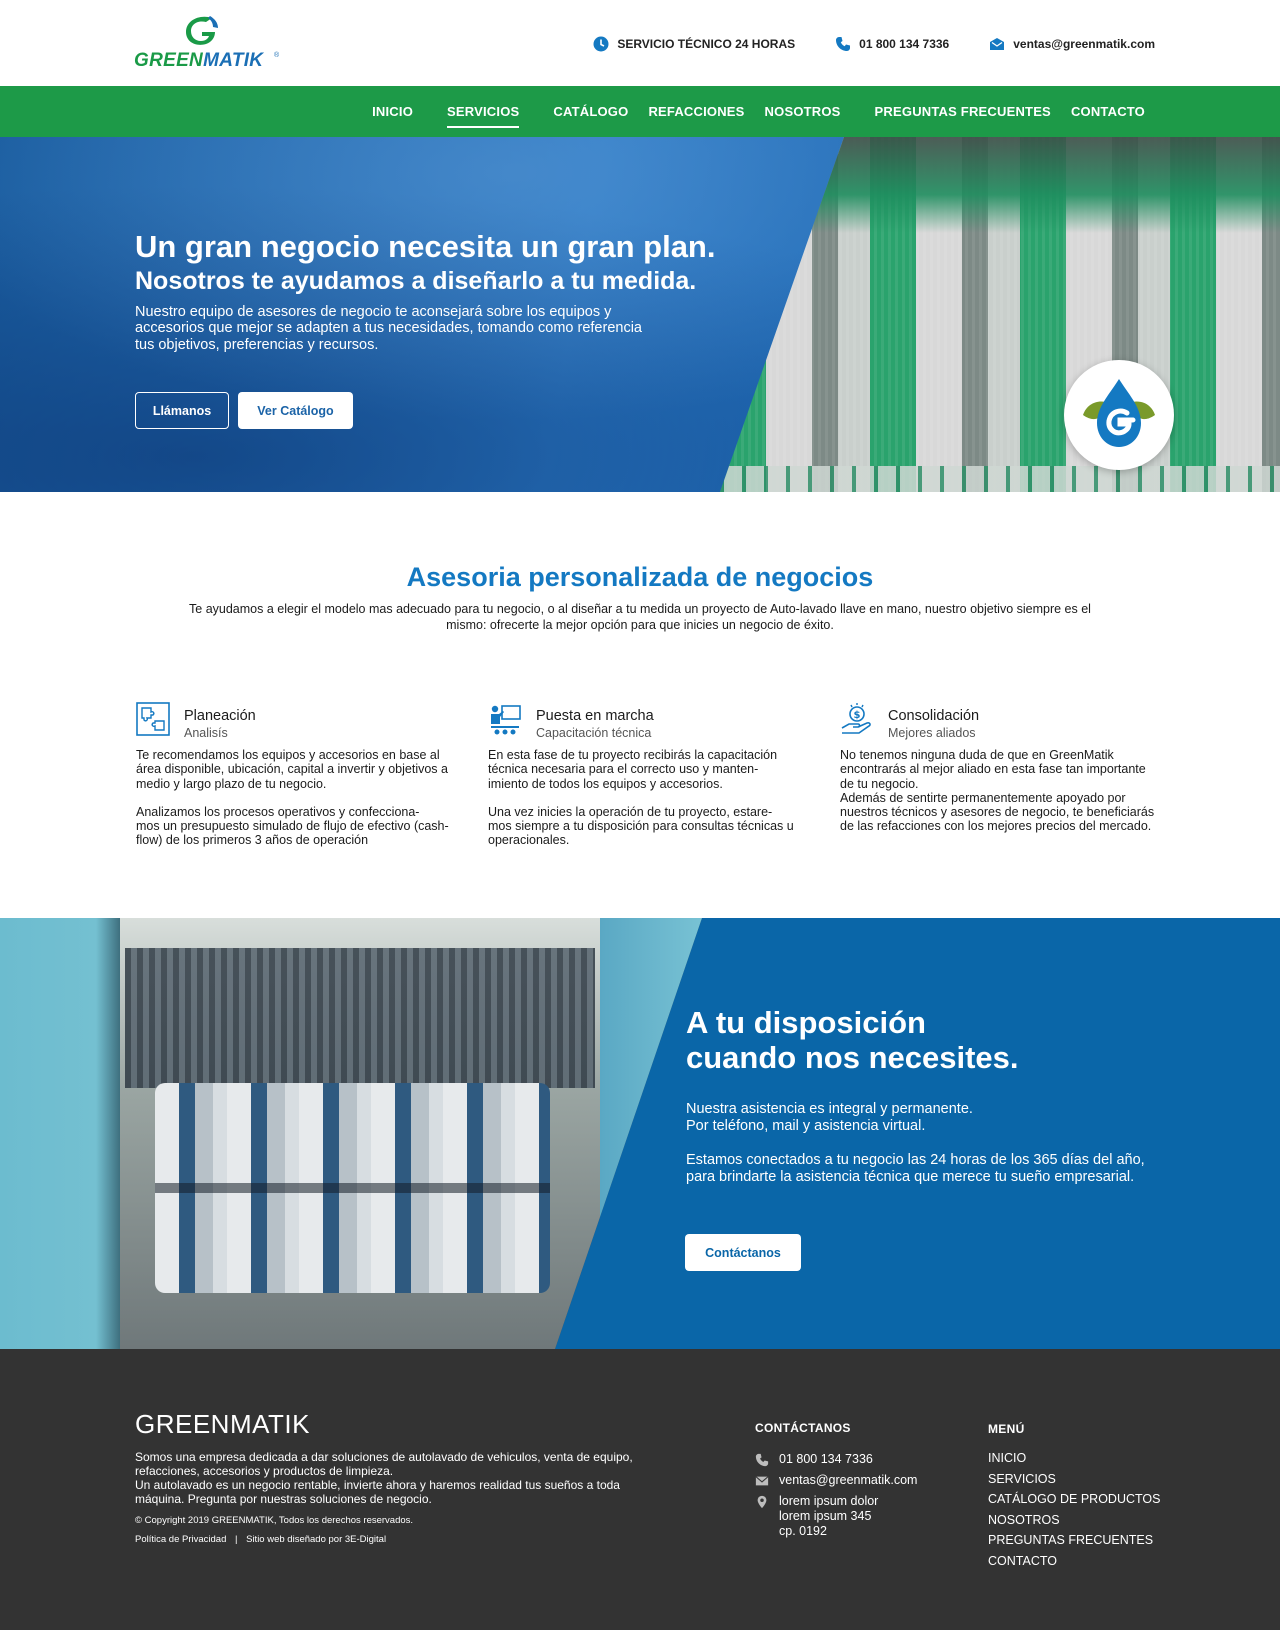  What do you see at coordinates (696, 111) in the screenshot?
I see `nav-item-refacciones: REFACCIONES` at bounding box center [696, 111].